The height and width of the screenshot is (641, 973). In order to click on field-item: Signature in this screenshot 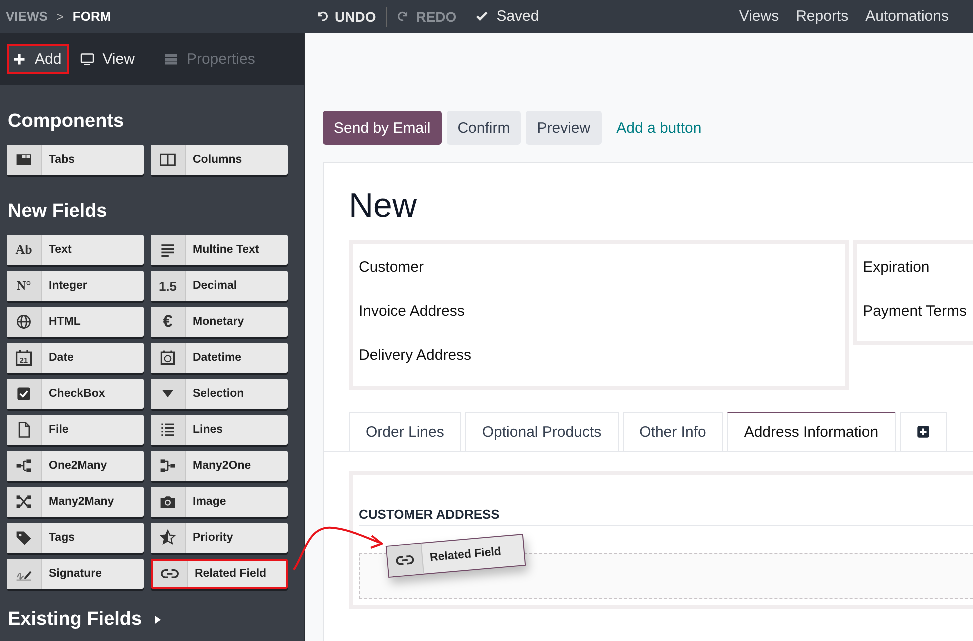, I will do `click(75, 574)`.